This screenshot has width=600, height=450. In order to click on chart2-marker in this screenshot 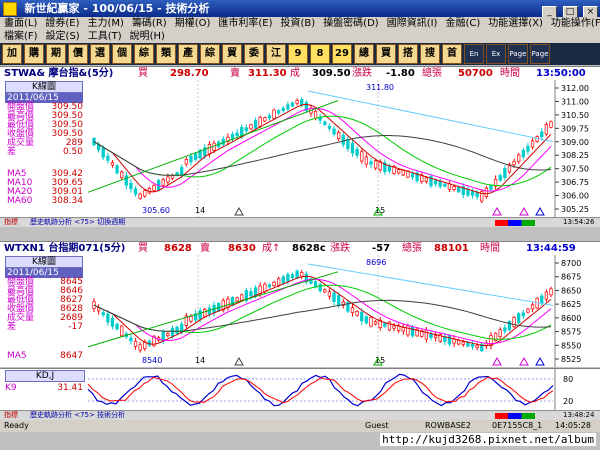, I will do `click(239, 361)`.